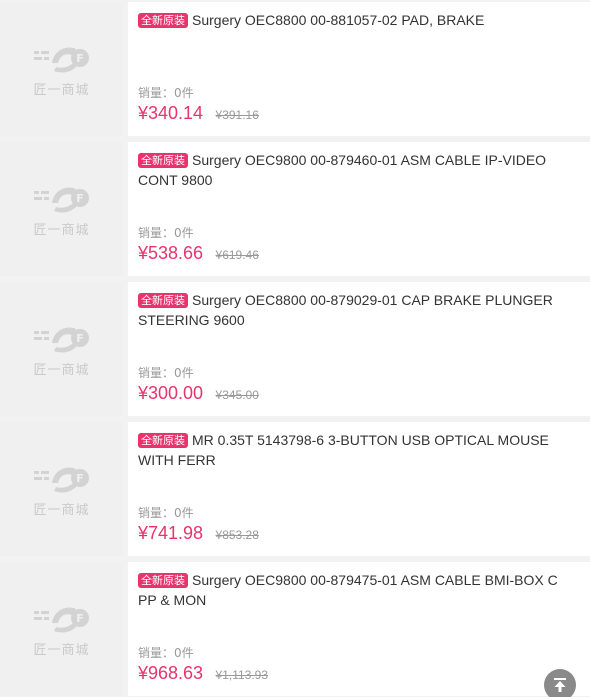 This screenshot has width=590, height=697. I want to click on current-price: ¥538.66, so click(171, 253).